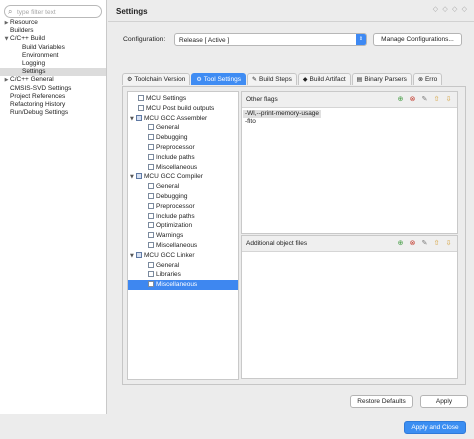 This screenshot has width=474, height=439. What do you see at coordinates (282, 114) in the screenshot?
I see `flag-item: -Wl,--print-memory-usage` at bounding box center [282, 114].